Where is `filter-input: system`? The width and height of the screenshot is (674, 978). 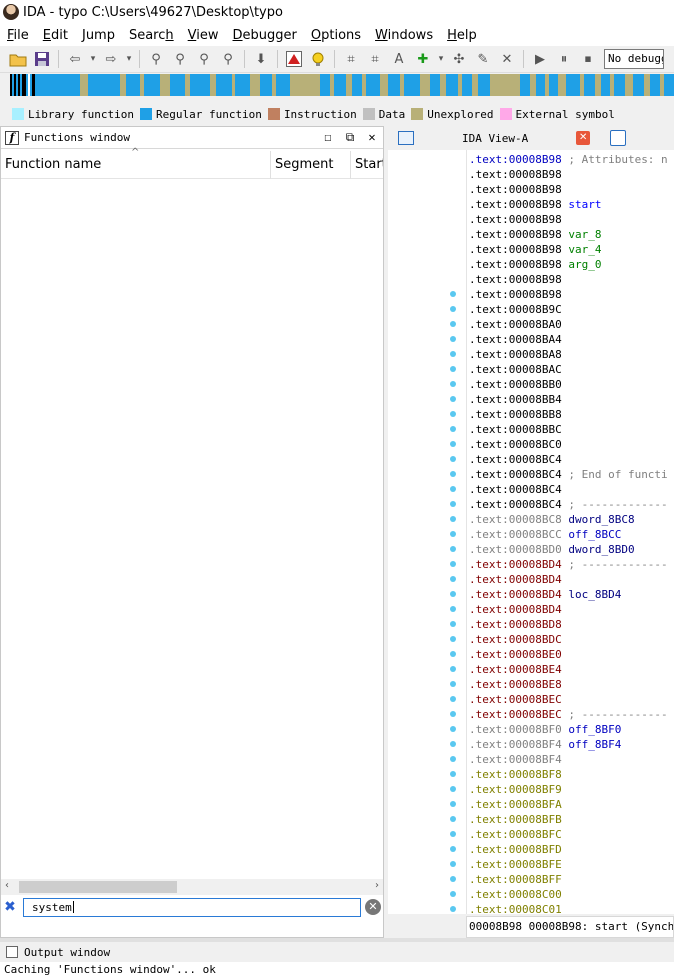 filter-input: system is located at coordinates (192, 907).